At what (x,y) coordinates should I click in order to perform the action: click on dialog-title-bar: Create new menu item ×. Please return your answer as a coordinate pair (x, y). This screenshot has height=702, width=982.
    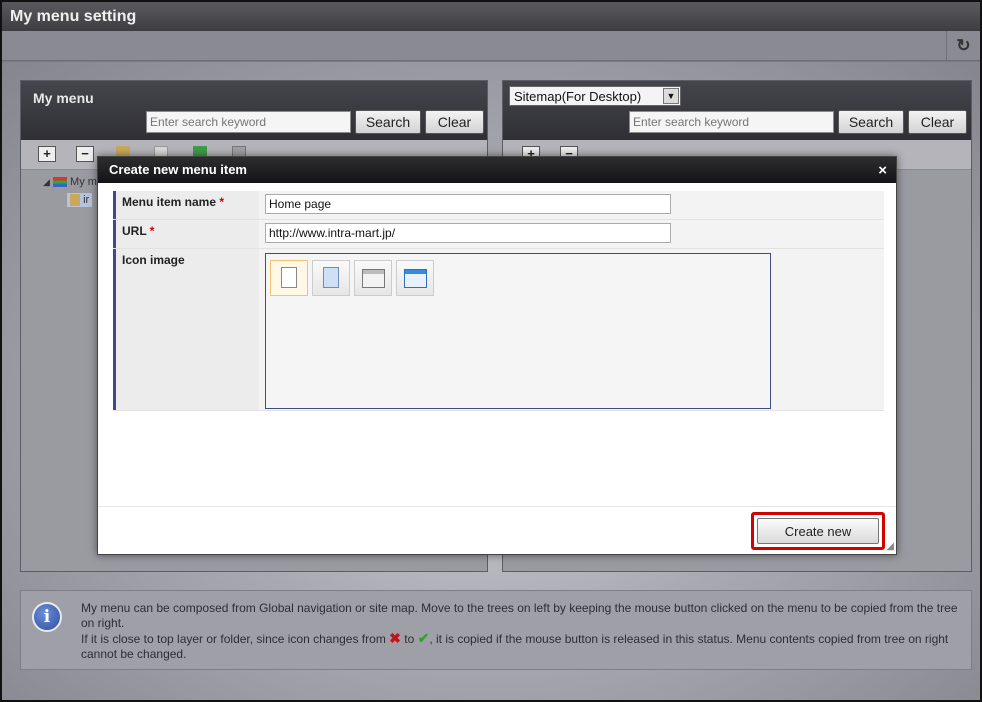
    Looking at the image, I should click on (497, 170).